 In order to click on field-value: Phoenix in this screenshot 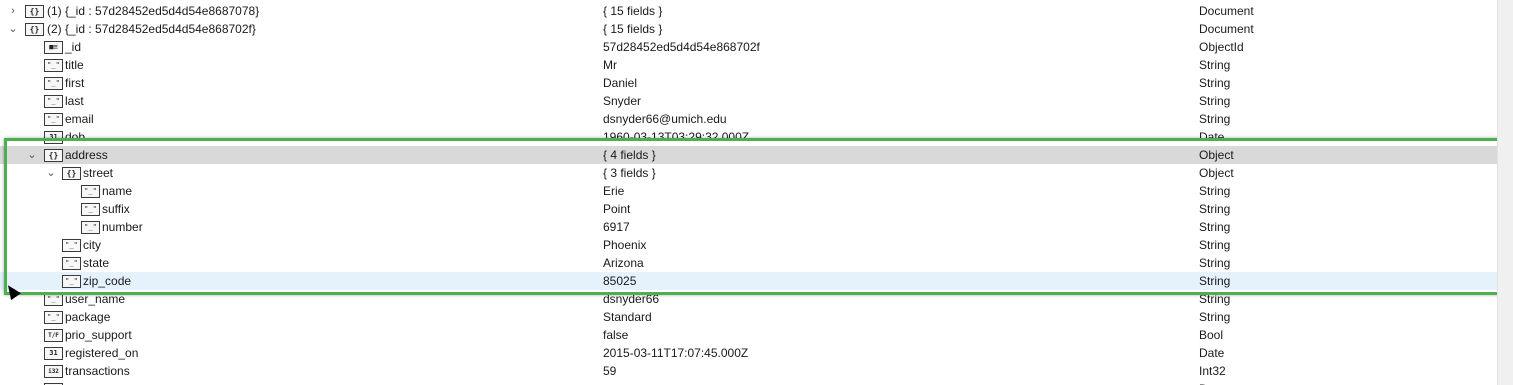, I will do `click(625, 245)`.